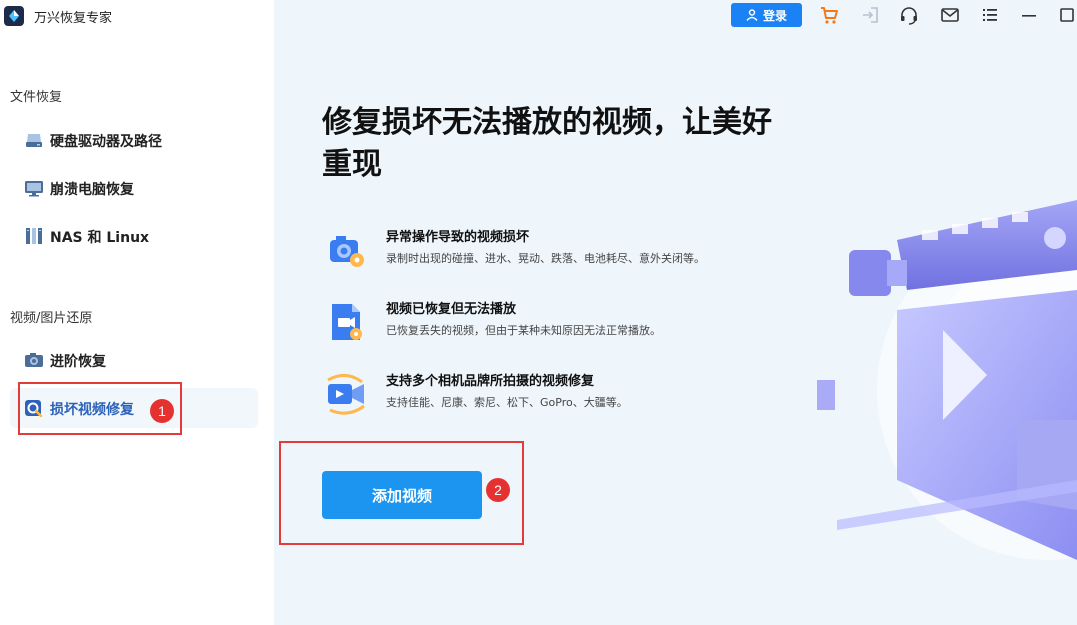 Image resolution: width=1077 pixels, height=625 pixels. Describe the element at coordinates (544, 323) in the screenshot. I see `feature-item-unplayable-video: 视频已恢复但无法播放 已恢复丢失的视频，但由于某种未知原因无法正常播放。` at that location.